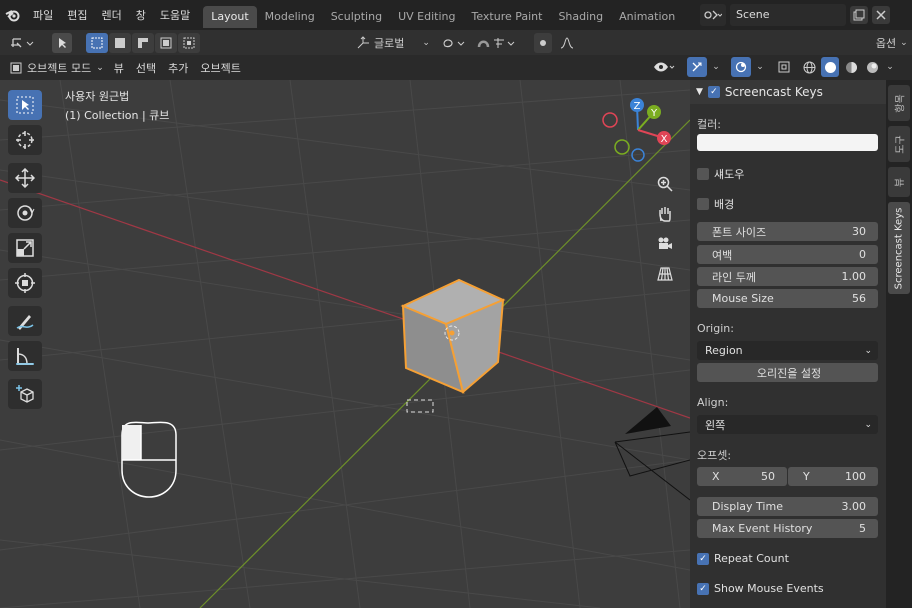 This screenshot has width=912, height=608. Describe the element at coordinates (787, 424) in the screenshot. I see `align-dropdown: 왼쪽 ⌄` at that location.